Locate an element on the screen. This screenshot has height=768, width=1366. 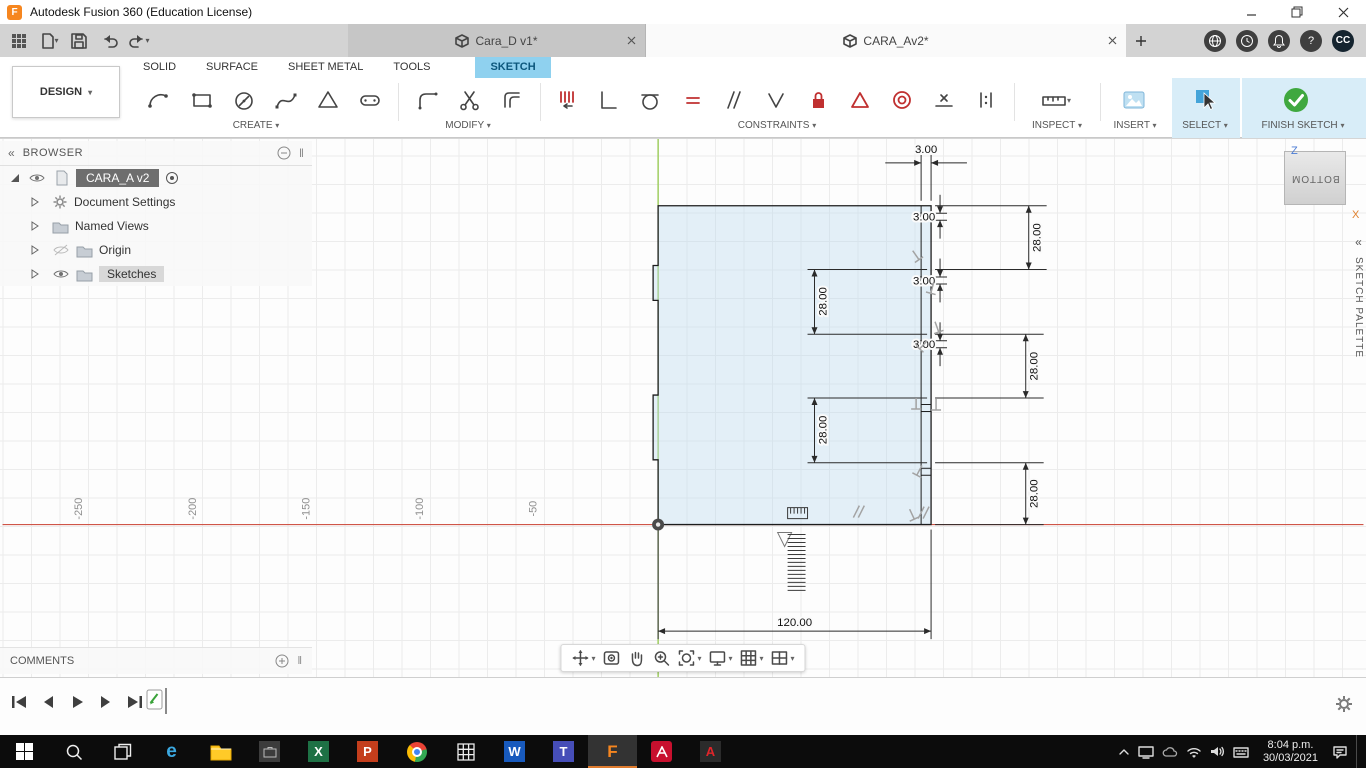
slot-tool-button is located at coordinates (370, 100).